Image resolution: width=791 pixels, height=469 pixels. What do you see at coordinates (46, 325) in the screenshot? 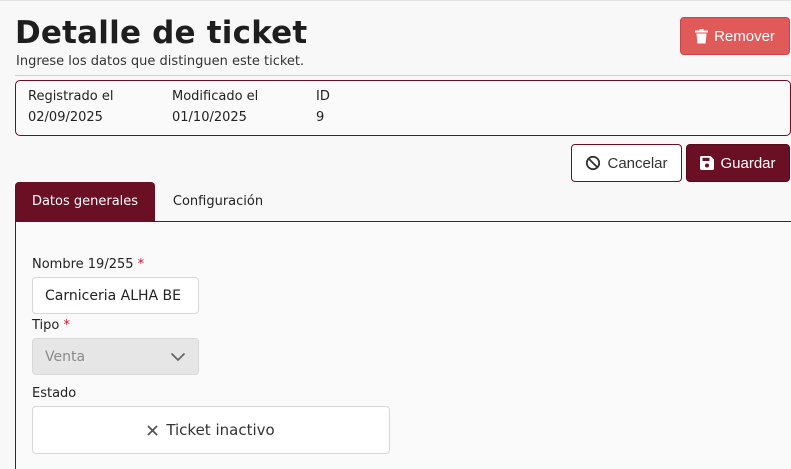
I see `type-label-text: Tipo` at bounding box center [46, 325].